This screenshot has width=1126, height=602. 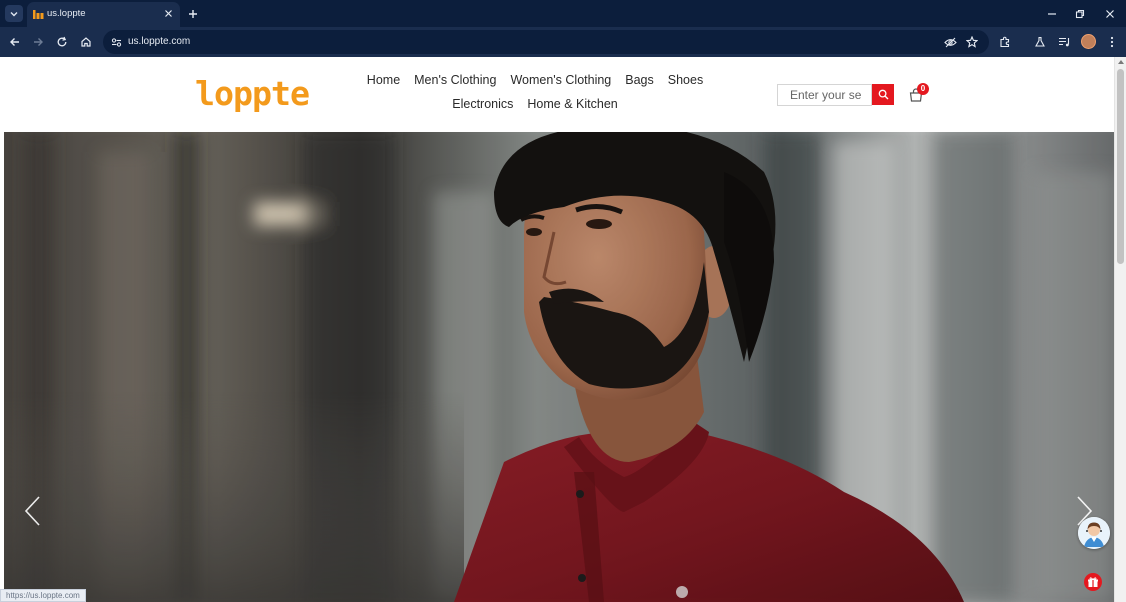 I want to click on address-bar: us.loppte.com, so click(x=546, y=42).